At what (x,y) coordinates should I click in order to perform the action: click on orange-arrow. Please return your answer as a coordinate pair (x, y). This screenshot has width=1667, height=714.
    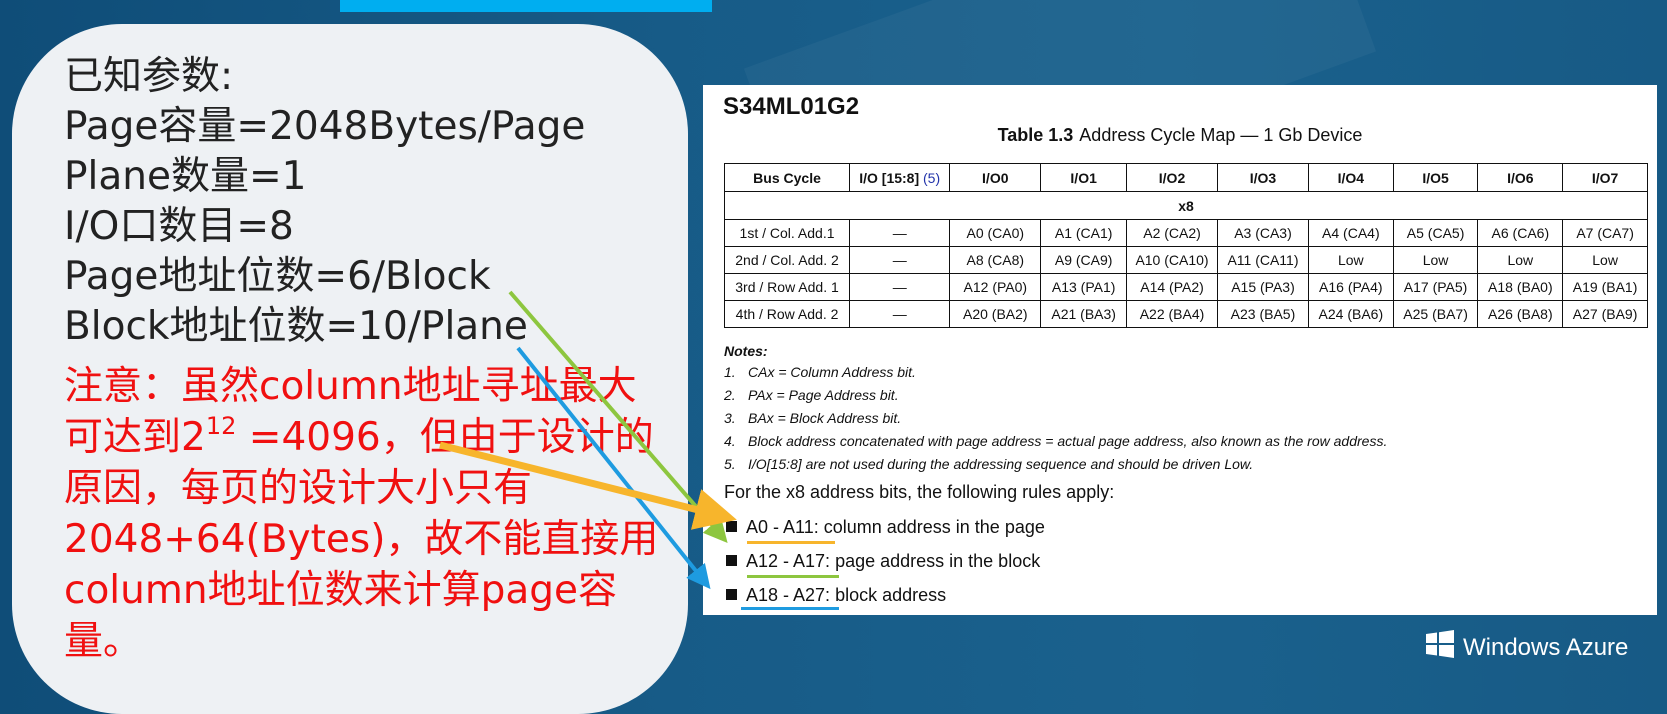
    Looking at the image, I should click on (588, 485).